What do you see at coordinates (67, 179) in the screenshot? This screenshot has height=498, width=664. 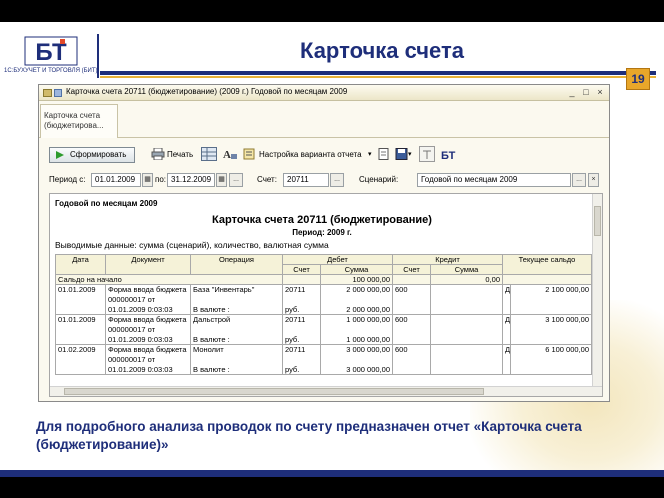 I see `period-from-label: Период с:` at bounding box center [67, 179].